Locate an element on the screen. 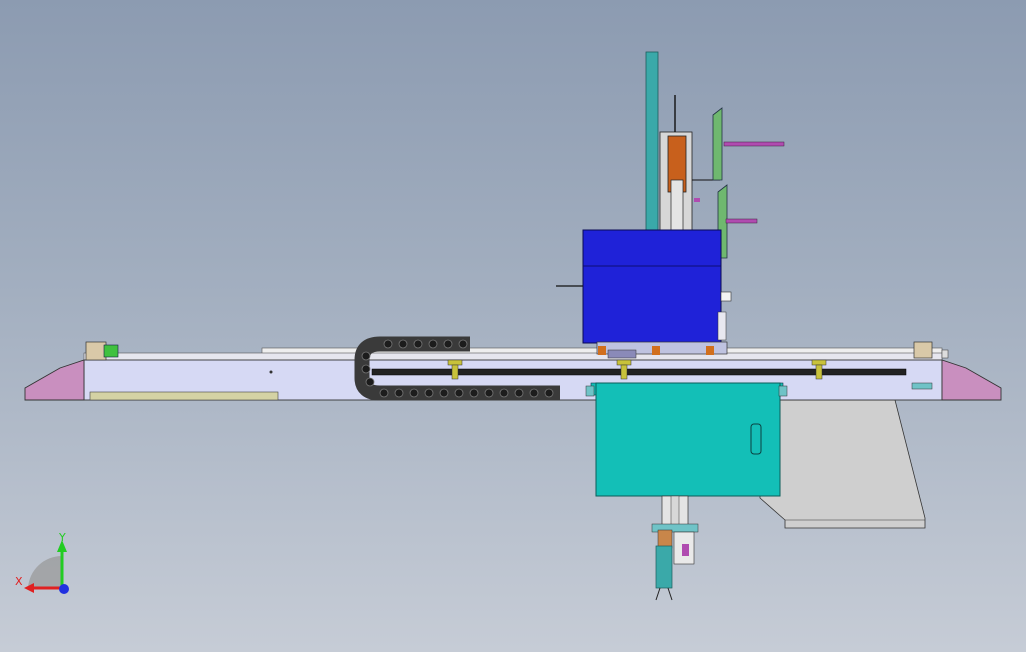 Image resolution: width=1026 pixels, height=652 pixels. support-plate is located at coordinates (842, 464).